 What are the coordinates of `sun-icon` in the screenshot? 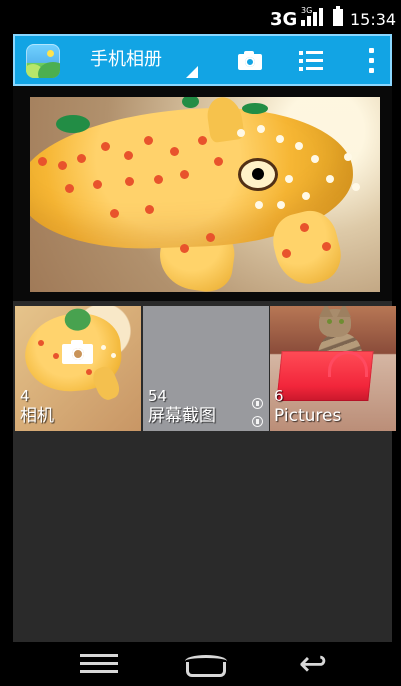 It's located at (50, 53).